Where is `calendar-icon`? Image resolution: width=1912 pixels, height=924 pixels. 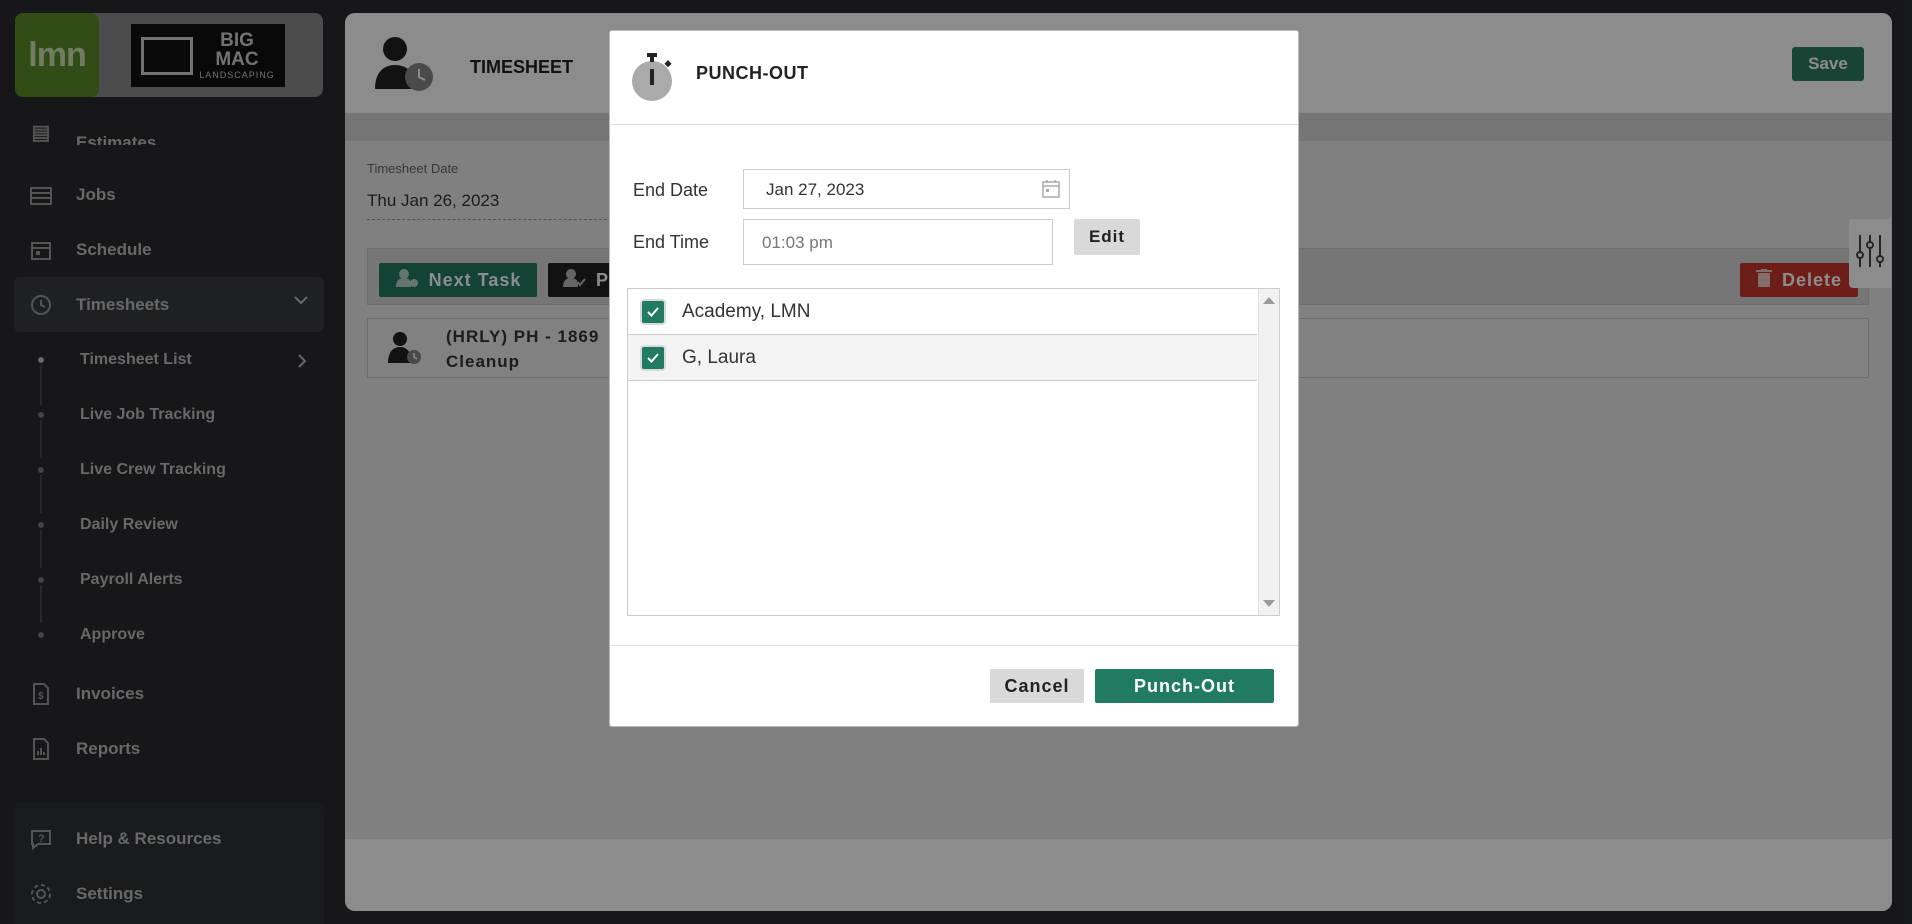 calendar-icon is located at coordinates (1051, 189).